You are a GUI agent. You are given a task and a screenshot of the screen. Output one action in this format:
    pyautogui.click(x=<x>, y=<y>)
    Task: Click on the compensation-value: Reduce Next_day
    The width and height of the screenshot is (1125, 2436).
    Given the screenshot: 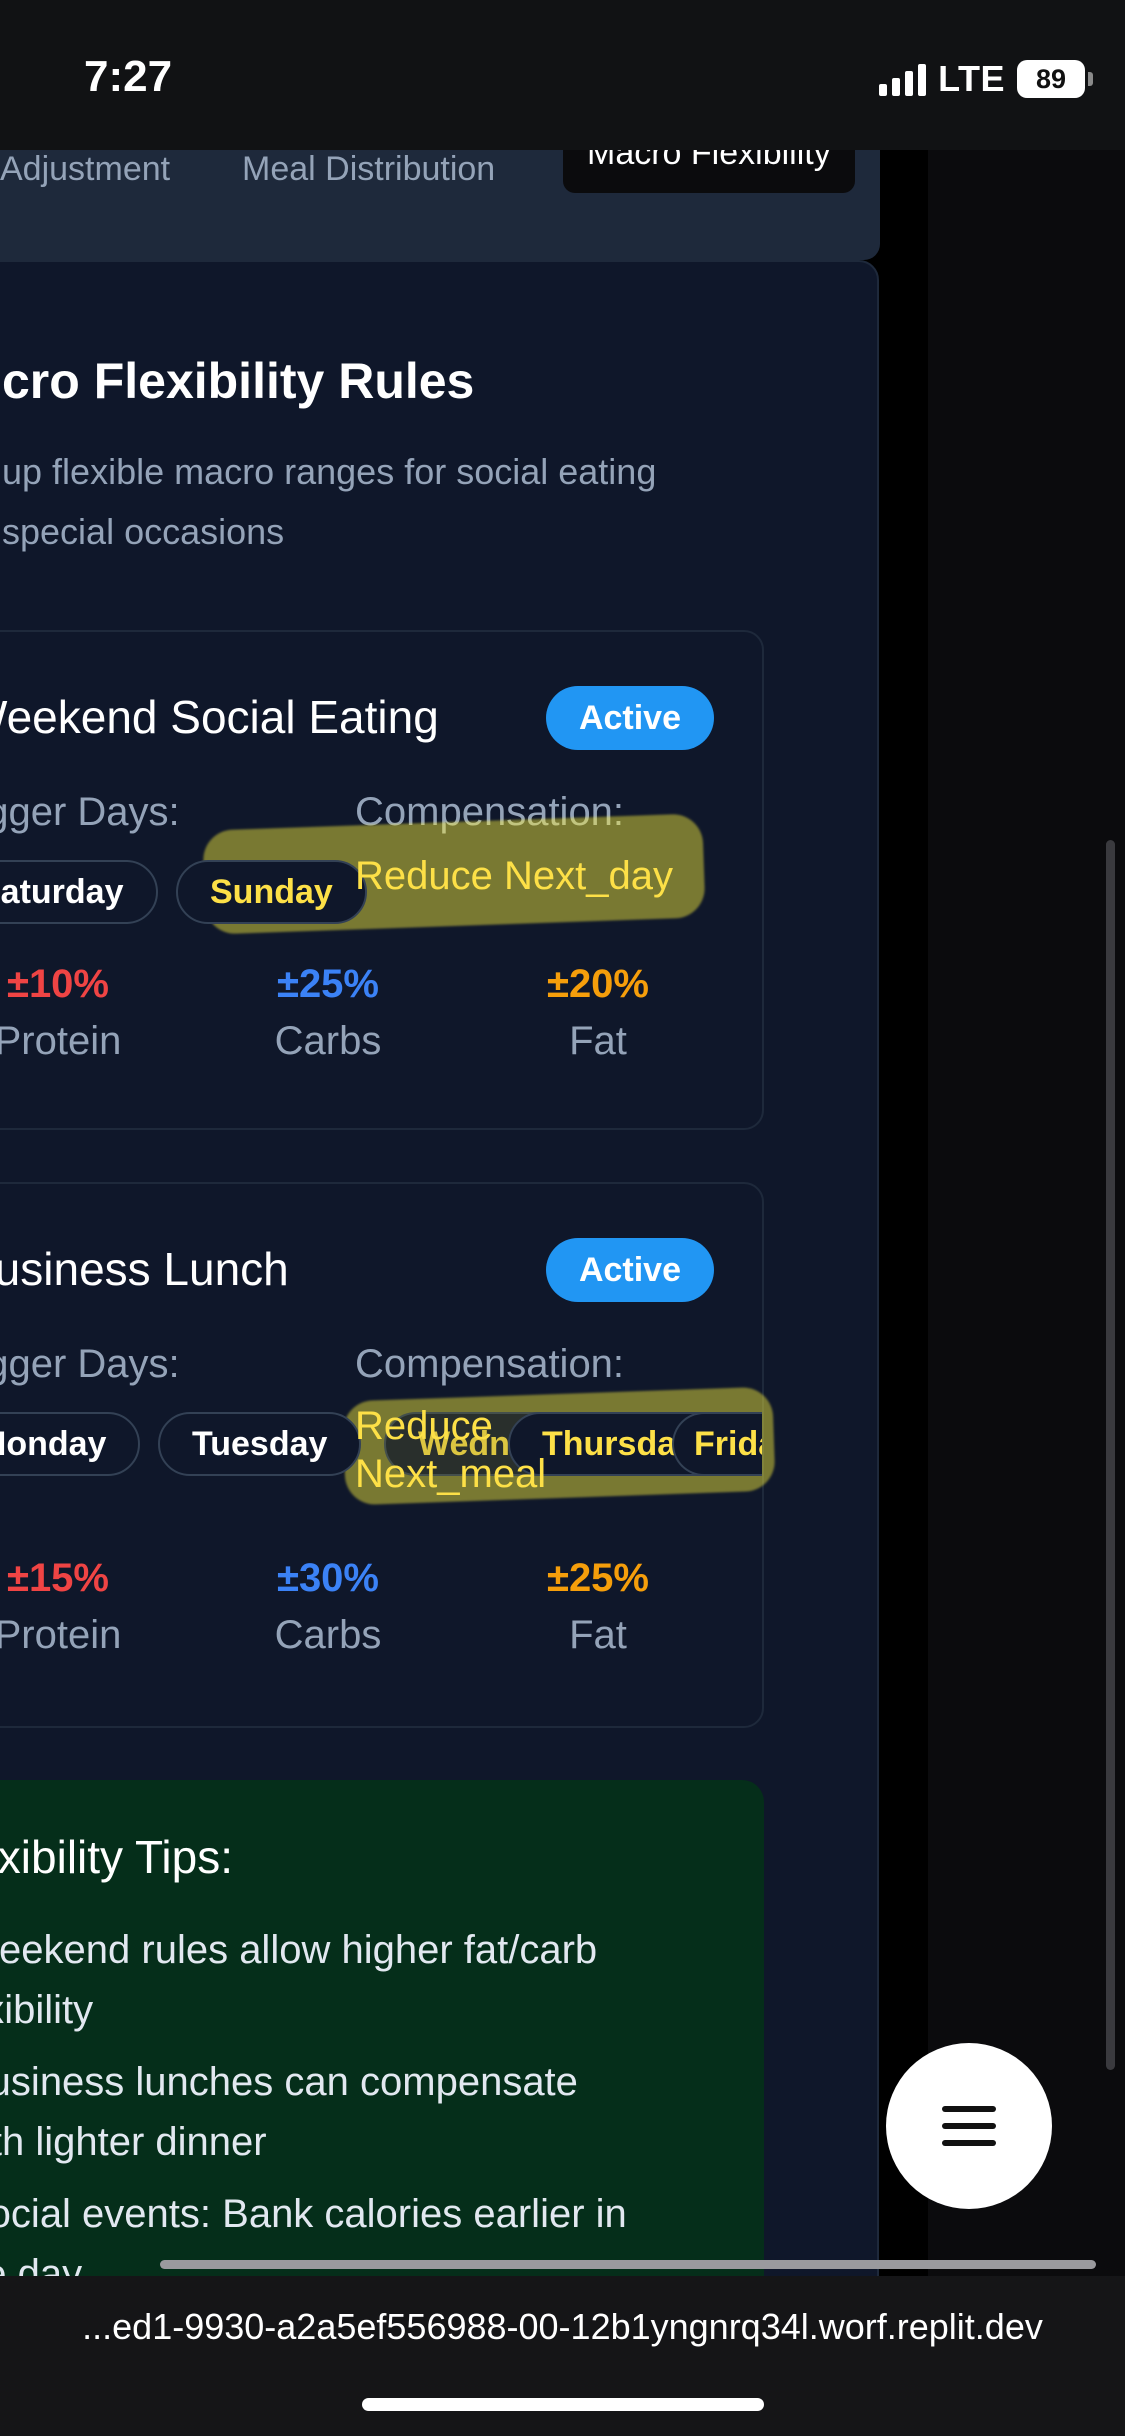 What is the action you would take?
    pyautogui.click(x=514, y=876)
    